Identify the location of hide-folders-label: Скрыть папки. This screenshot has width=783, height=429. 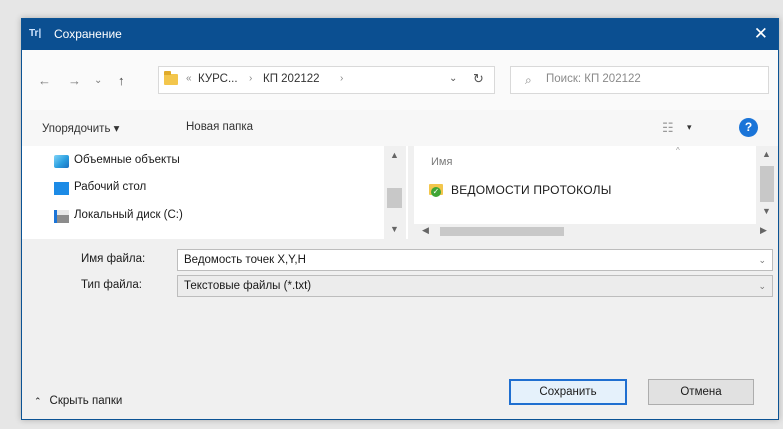
(86, 401).